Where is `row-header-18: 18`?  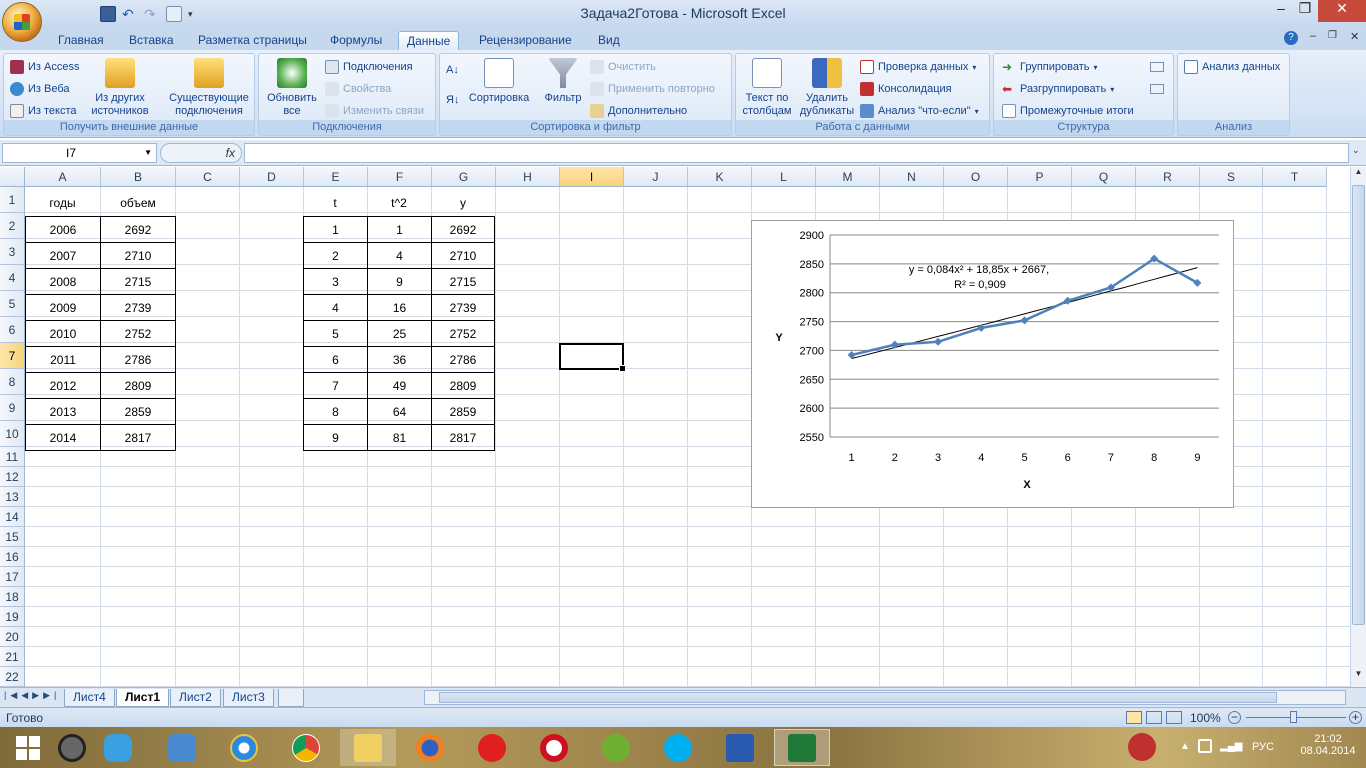
row-header-18: 18 is located at coordinates (12, 597).